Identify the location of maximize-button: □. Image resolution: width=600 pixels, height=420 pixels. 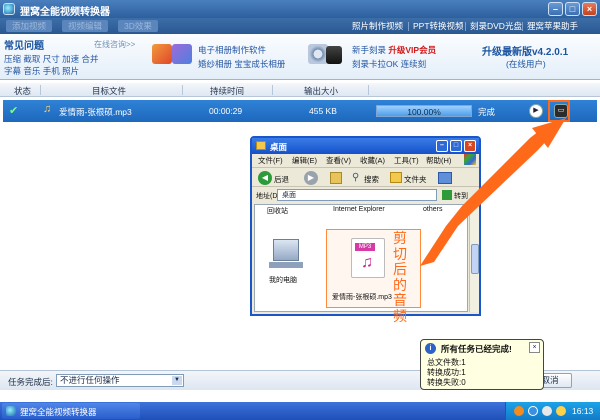
(572, 9).